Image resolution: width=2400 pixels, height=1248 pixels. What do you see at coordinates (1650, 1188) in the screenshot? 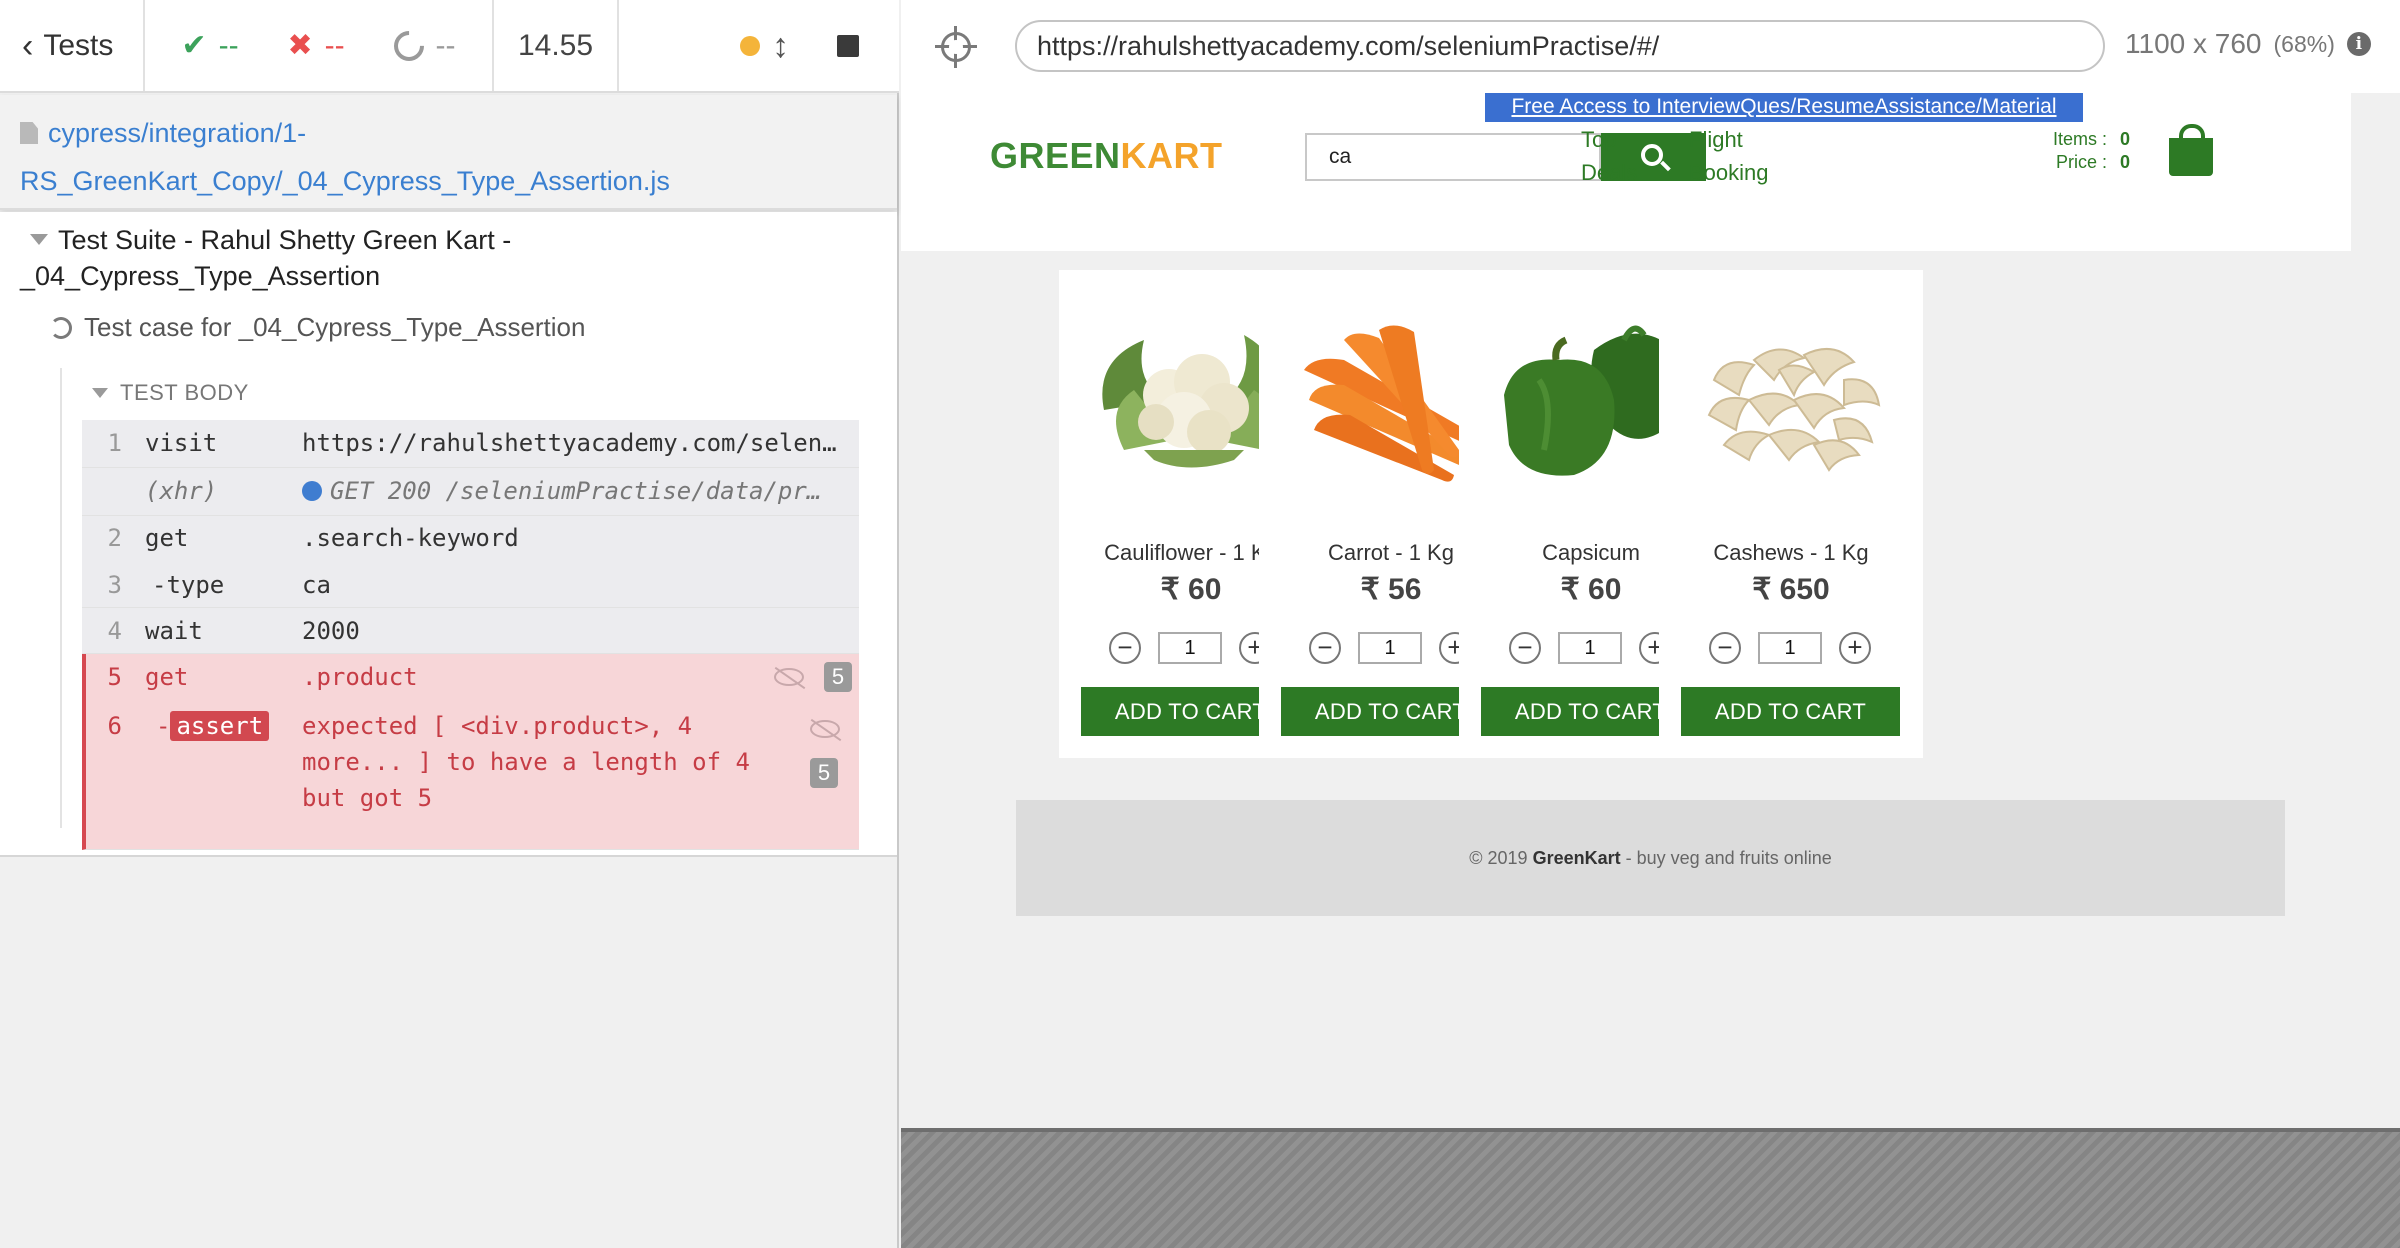
I see `aut-background-area` at bounding box center [1650, 1188].